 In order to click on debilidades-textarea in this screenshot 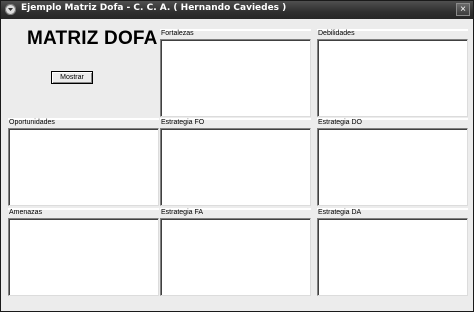, I will do `click(392, 78)`.